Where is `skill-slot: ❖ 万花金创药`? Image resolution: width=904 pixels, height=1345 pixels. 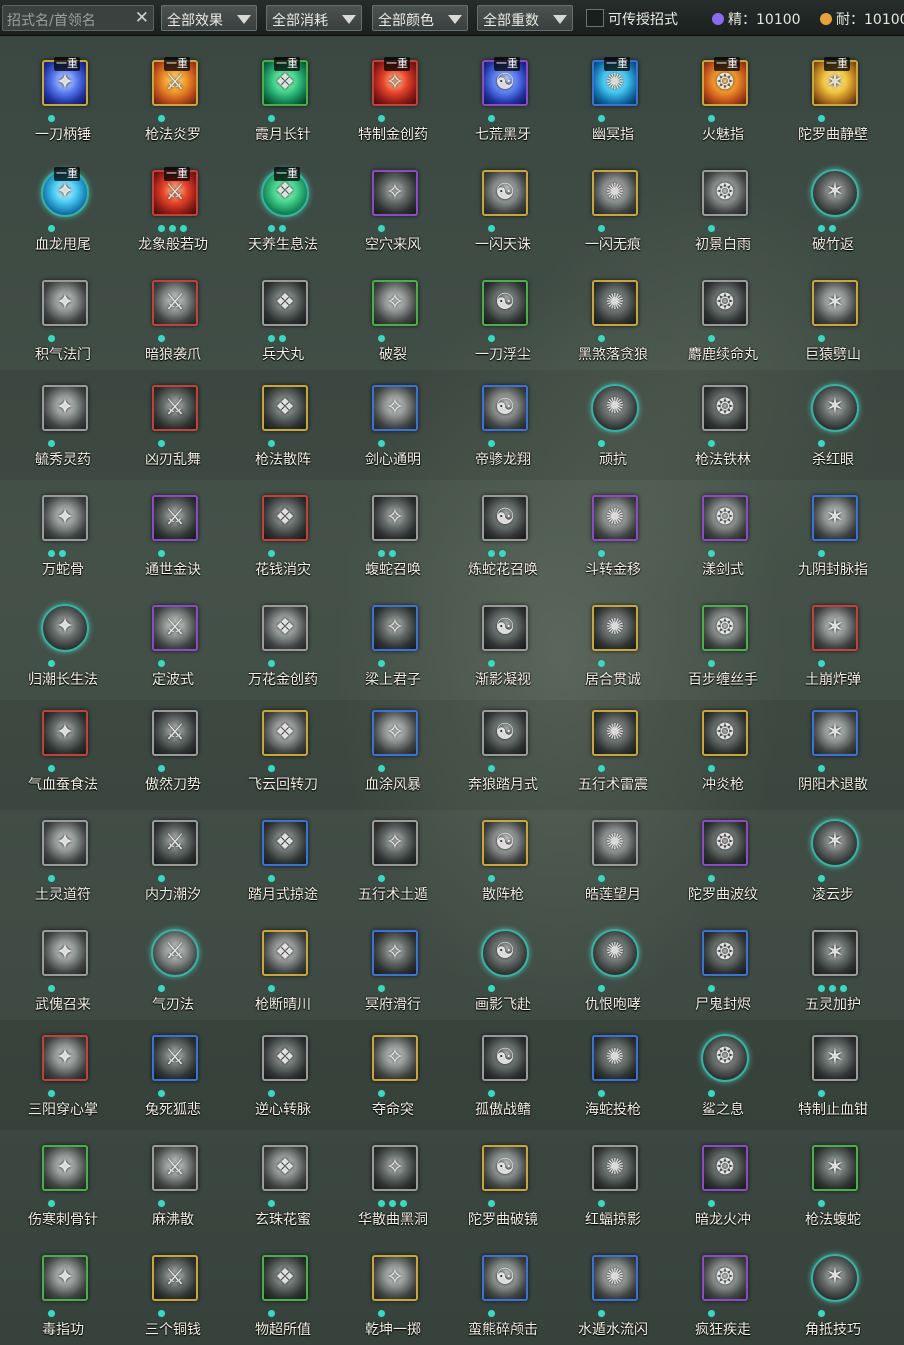
skill-slot: ❖ 万花金创药 is located at coordinates (283, 644).